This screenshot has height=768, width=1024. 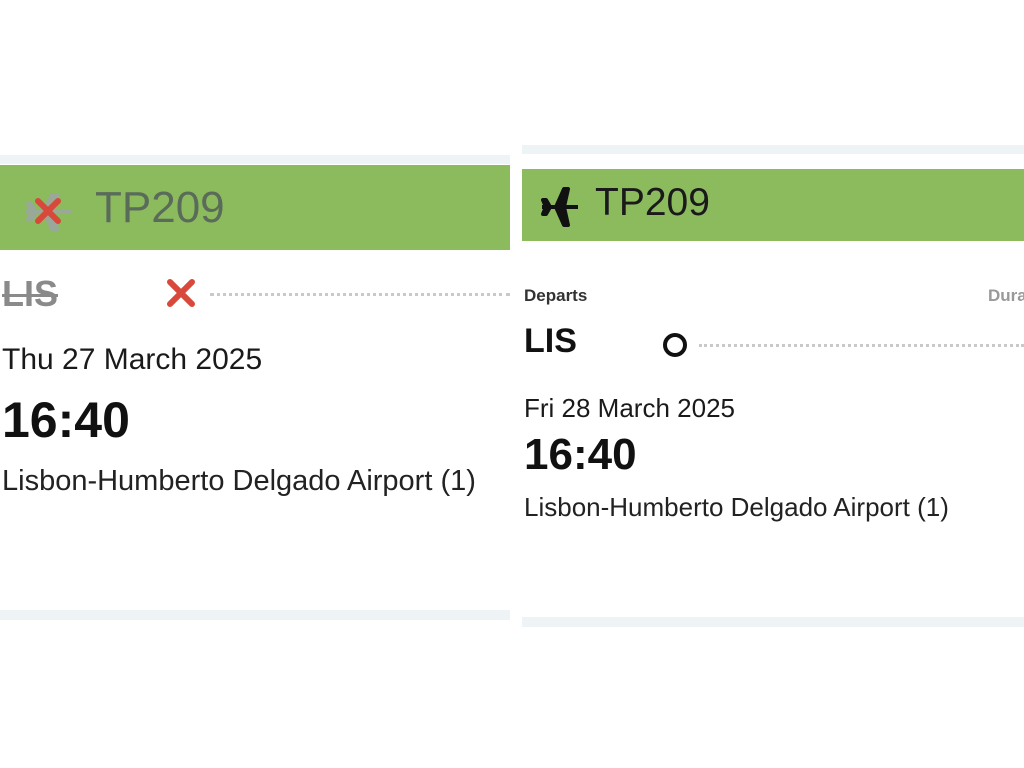 I want to click on departs-label: Departs, so click(x=556, y=295).